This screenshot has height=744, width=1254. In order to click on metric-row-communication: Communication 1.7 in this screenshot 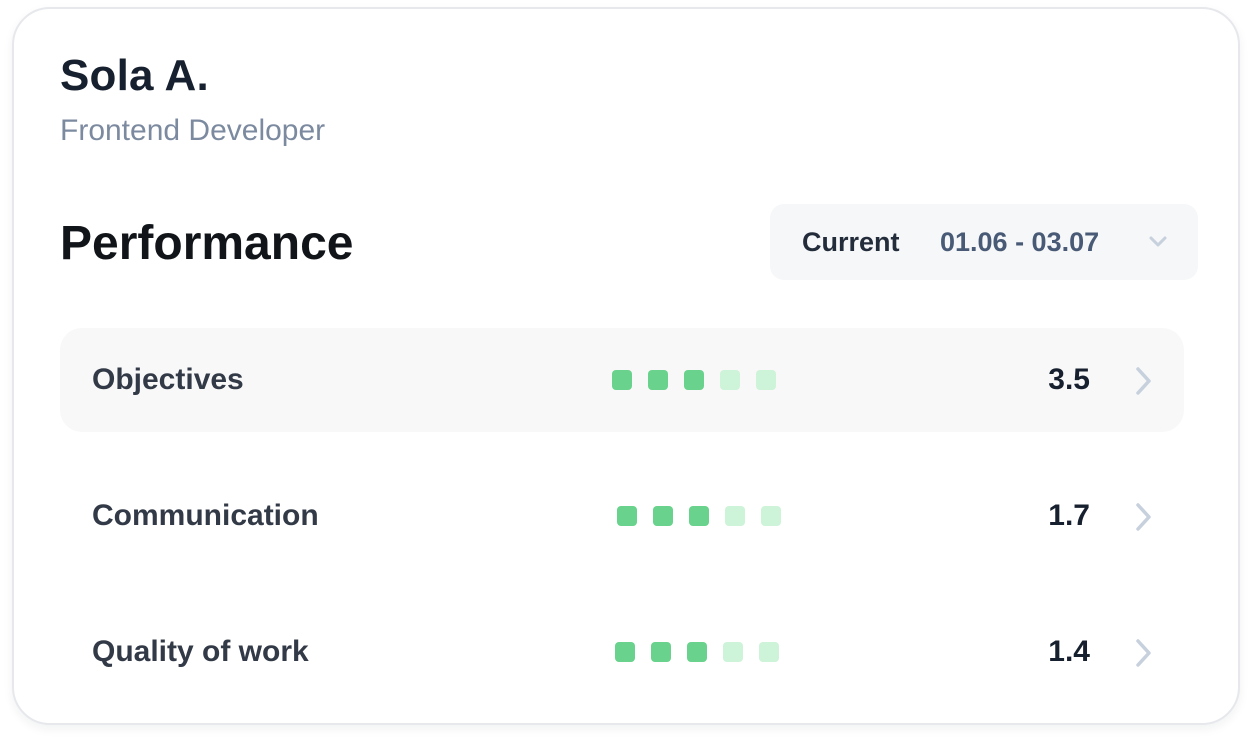, I will do `click(622, 516)`.